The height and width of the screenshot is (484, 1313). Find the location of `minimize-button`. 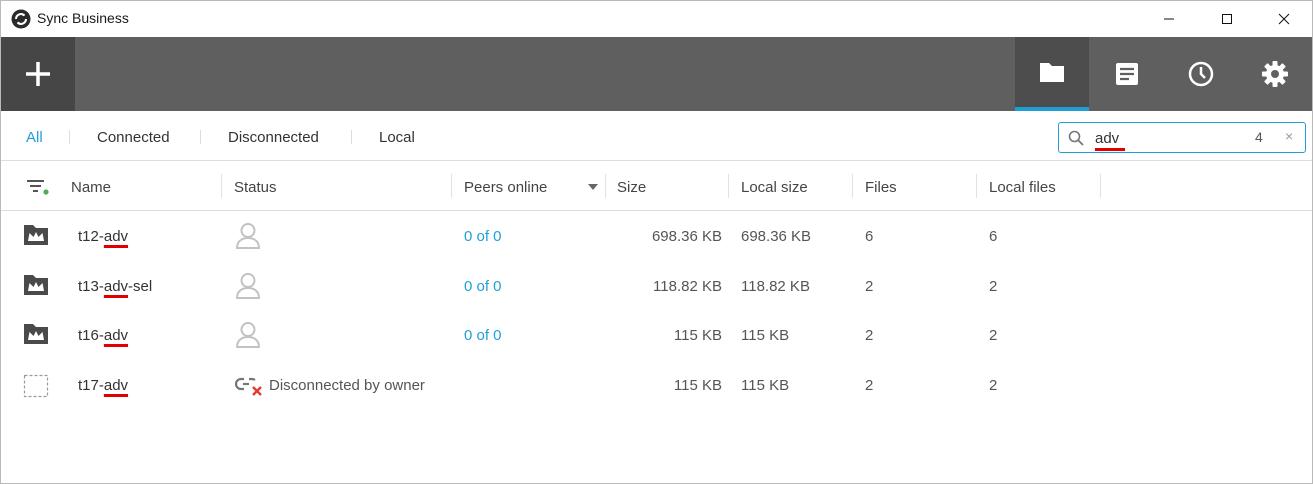

minimize-button is located at coordinates (1169, 19).